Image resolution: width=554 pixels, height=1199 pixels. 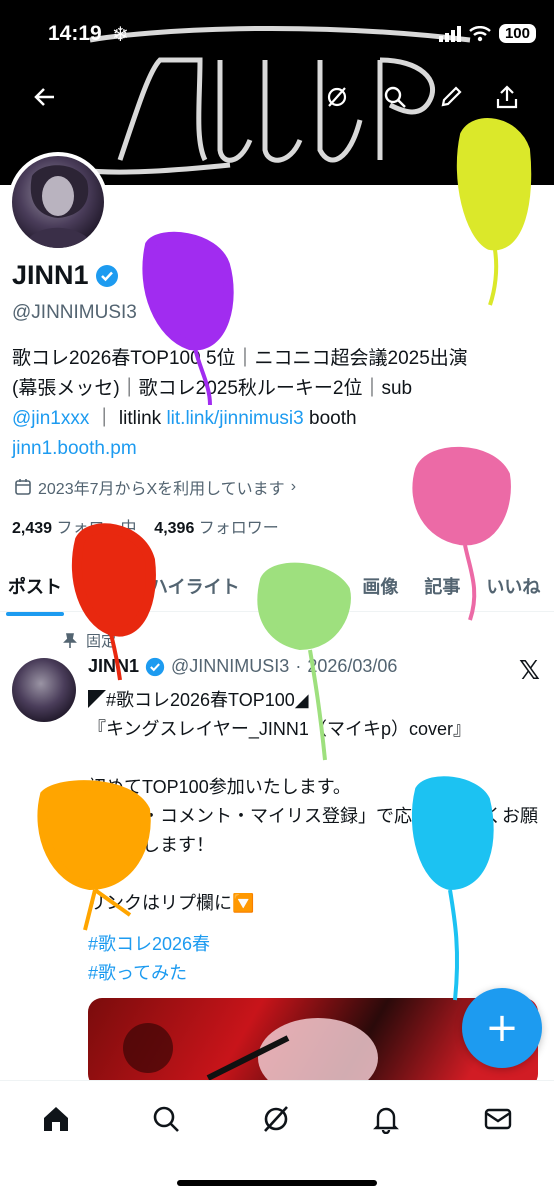 What do you see at coordinates (106, 586) in the screenshot?
I see `tab-replies: 返信` at bounding box center [106, 586].